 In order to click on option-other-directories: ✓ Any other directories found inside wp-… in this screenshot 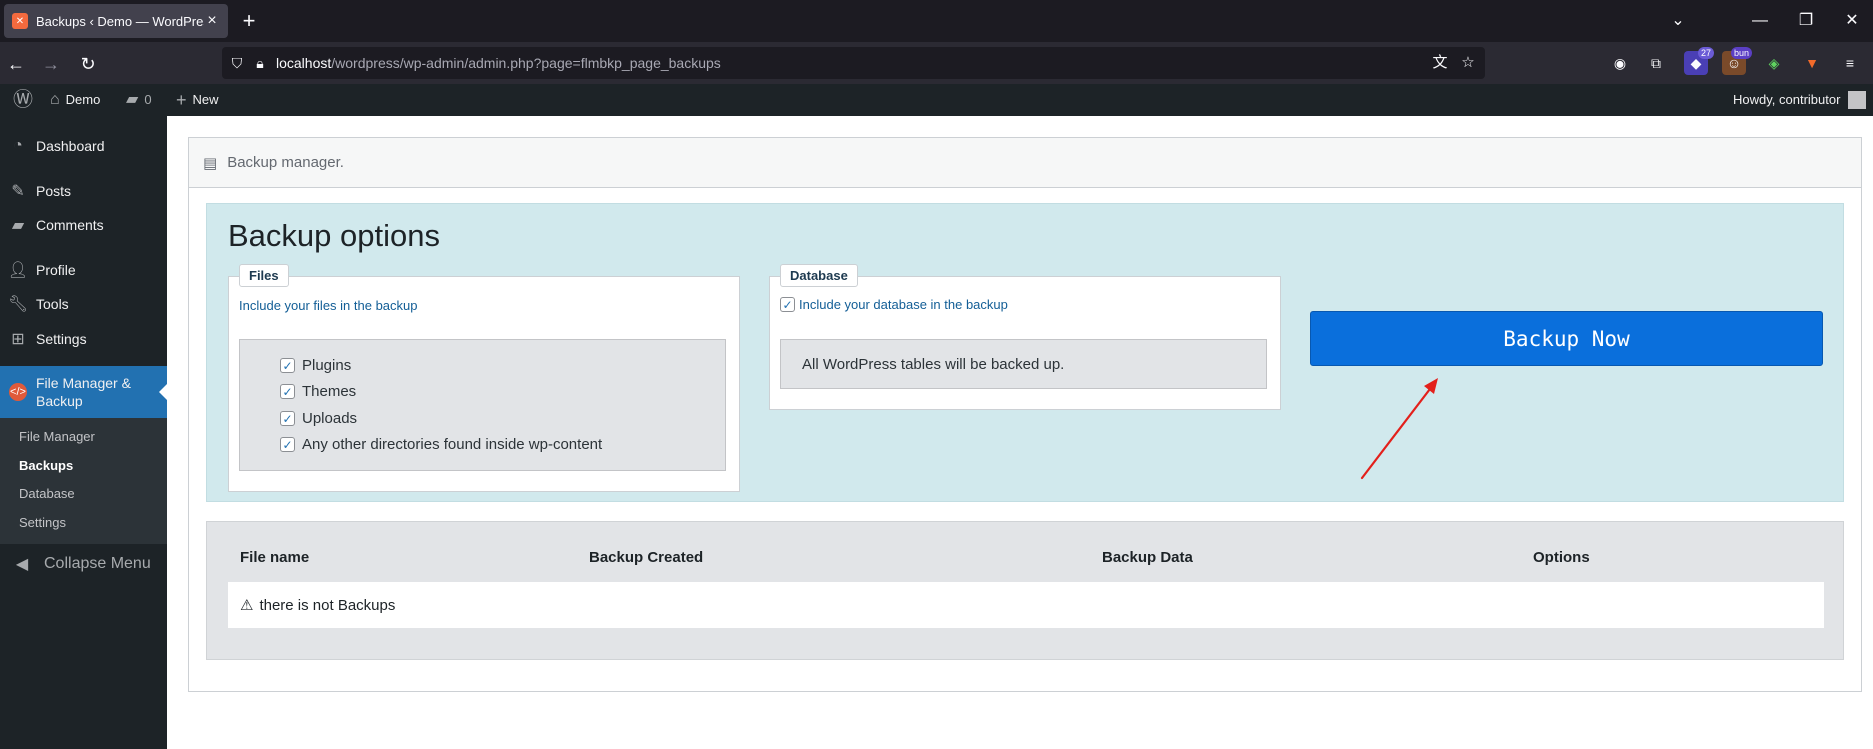, I will do `click(441, 444)`.